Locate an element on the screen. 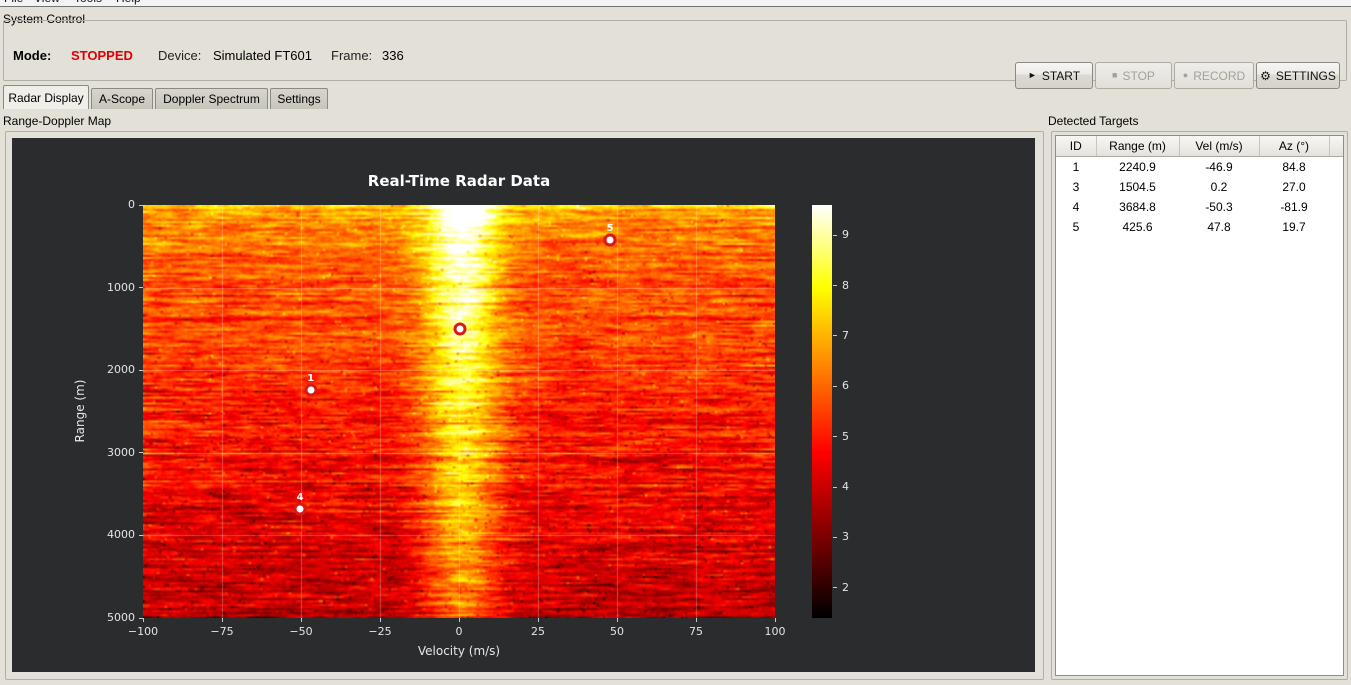 The height and width of the screenshot is (685, 1351). target-row: 5 425.6 47.8 19.7 is located at coordinates (1199, 227).